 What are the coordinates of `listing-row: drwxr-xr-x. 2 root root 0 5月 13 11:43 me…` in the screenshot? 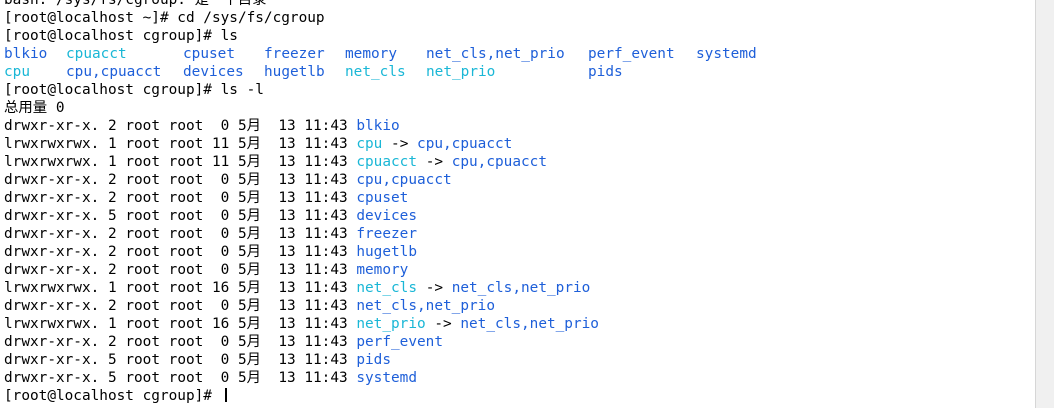 It's located at (519, 270).